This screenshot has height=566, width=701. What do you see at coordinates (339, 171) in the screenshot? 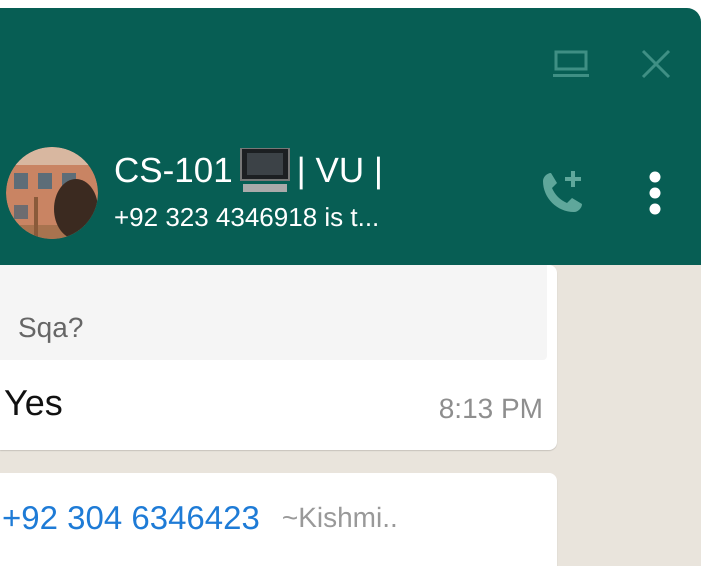
I see `group-title: | VU |` at bounding box center [339, 171].